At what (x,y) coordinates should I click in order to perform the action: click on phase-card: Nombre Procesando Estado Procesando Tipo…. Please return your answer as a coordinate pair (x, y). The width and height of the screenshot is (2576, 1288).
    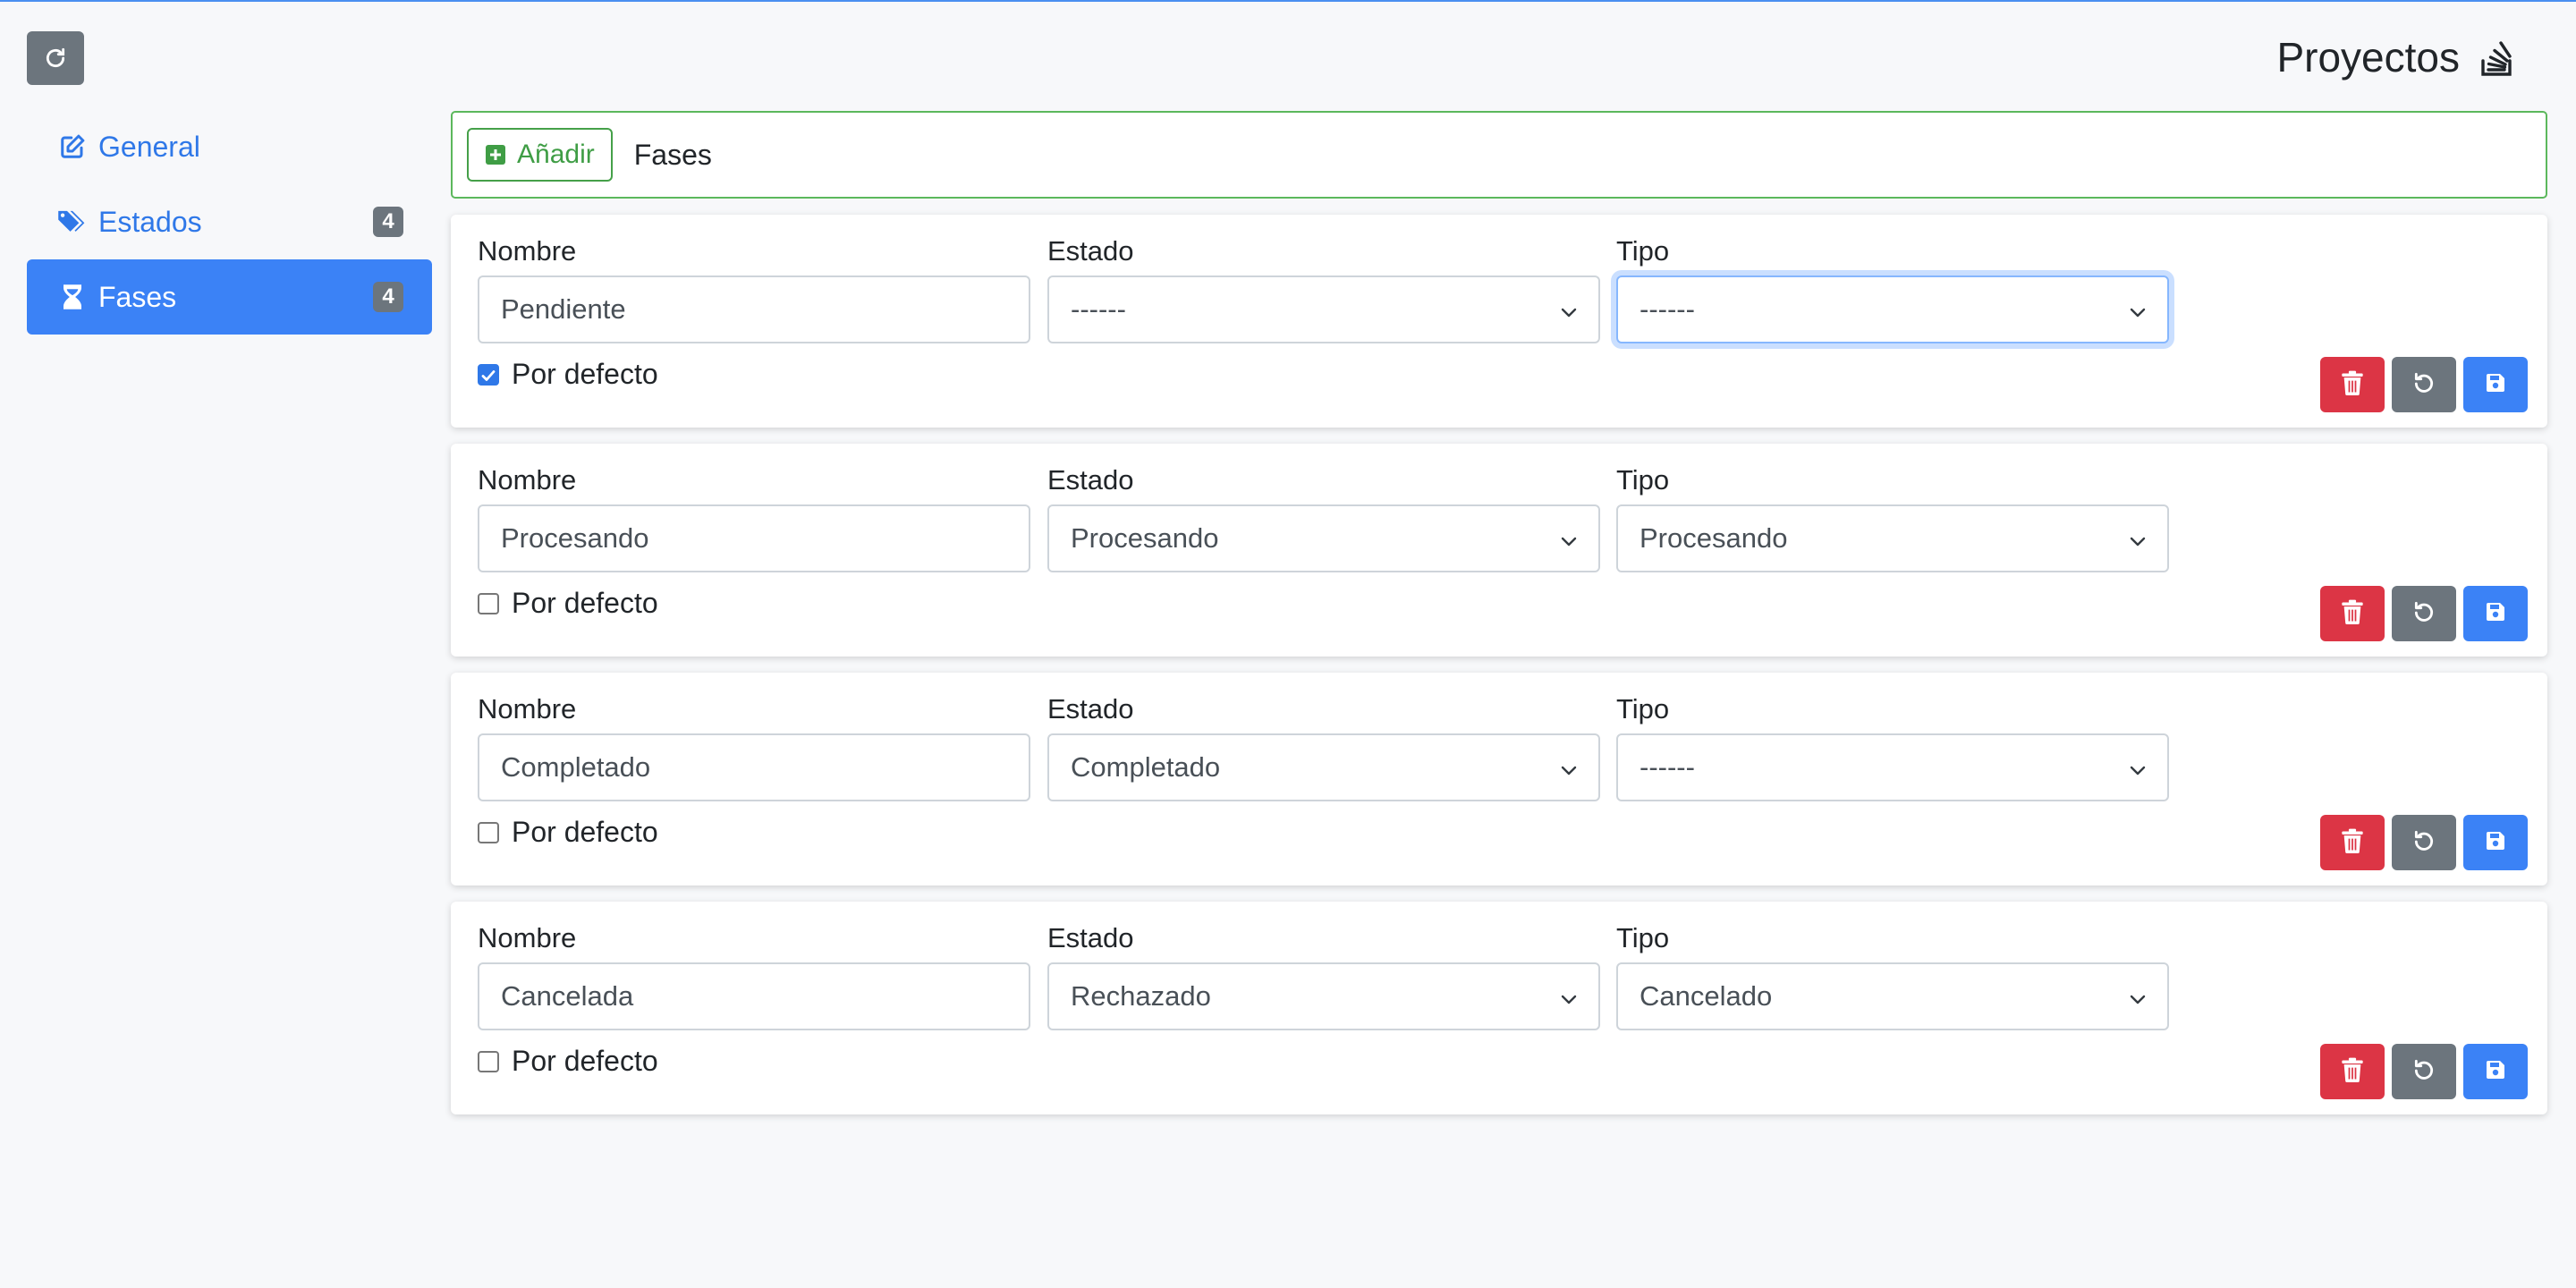
    Looking at the image, I should click on (1499, 550).